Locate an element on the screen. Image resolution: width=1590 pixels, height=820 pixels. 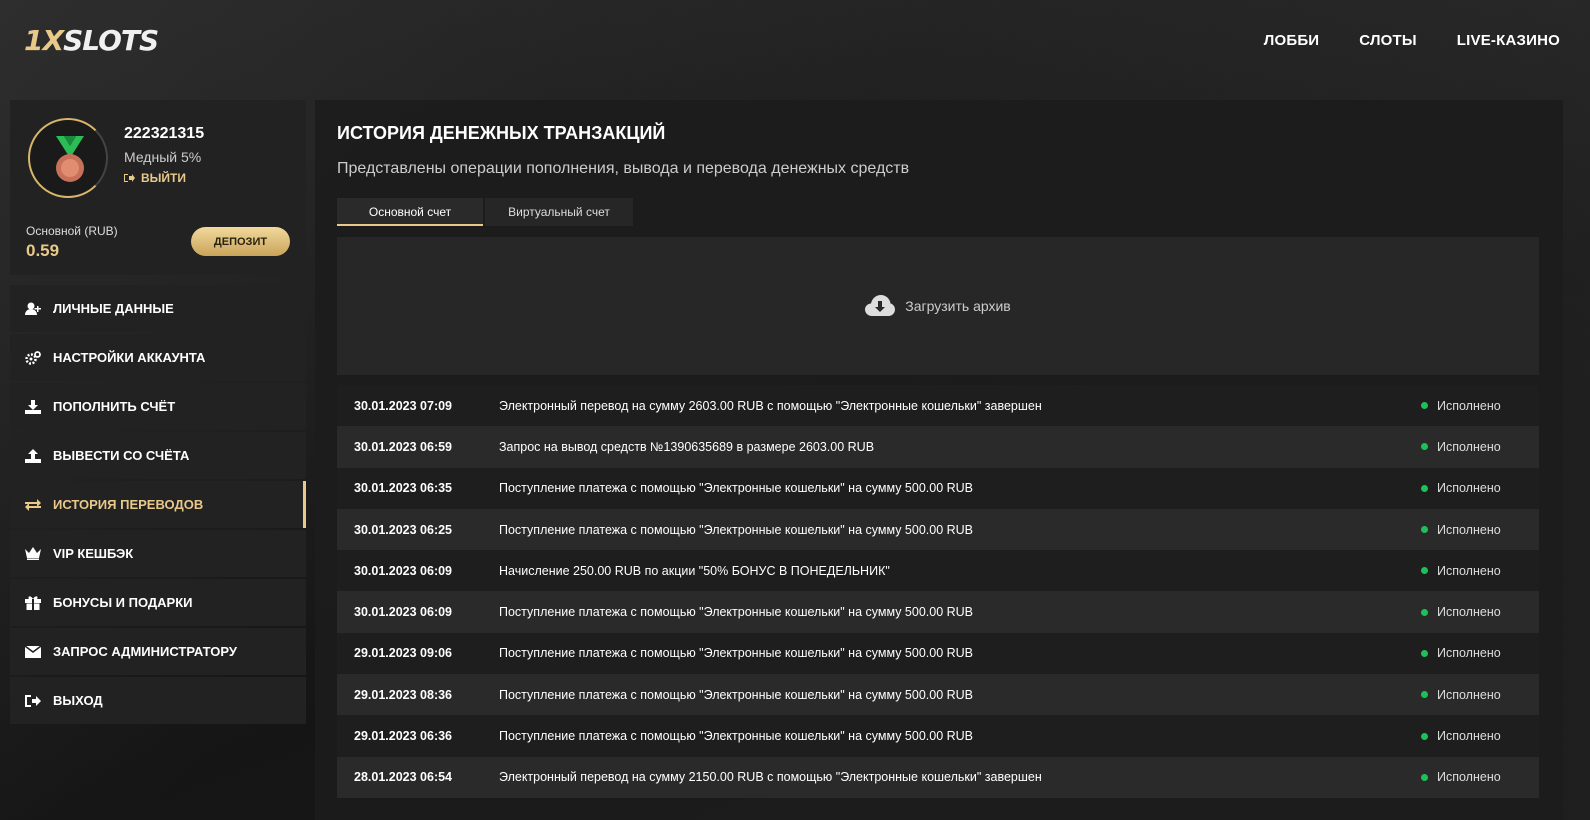
download-archive-button: Загрузить архив is located at coordinates (938, 306).